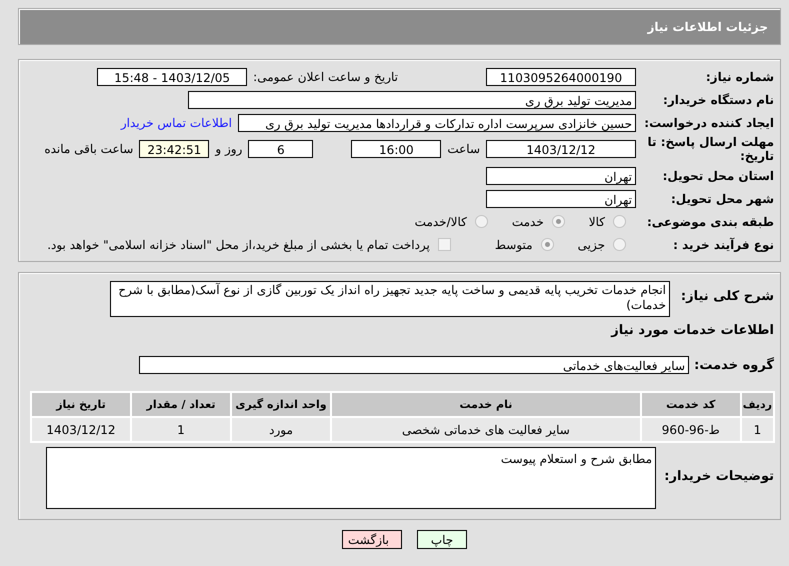 The height and width of the screenshot is (566, 789). What do you see at coordinates (81, 404) in the screenshot?
I see `column-header: تاریخ نیاز` at bounding box center [81, 404].